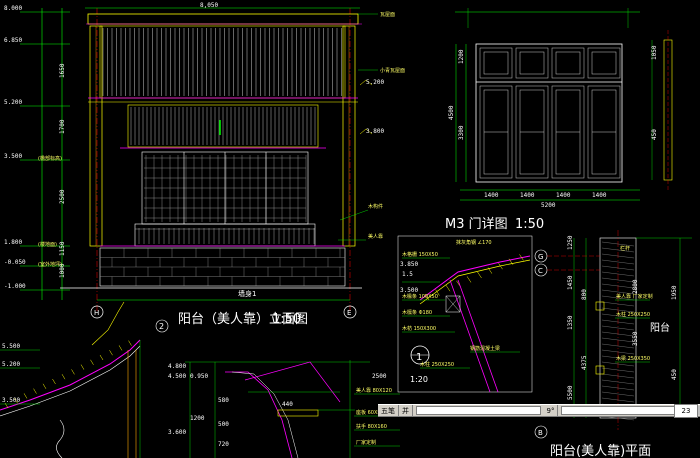 The width and height of the screenshot is (700, 458). Describe the element at coordinates (635, 286) in the screenshot. I see `plan-dimension: 2800` at that location.